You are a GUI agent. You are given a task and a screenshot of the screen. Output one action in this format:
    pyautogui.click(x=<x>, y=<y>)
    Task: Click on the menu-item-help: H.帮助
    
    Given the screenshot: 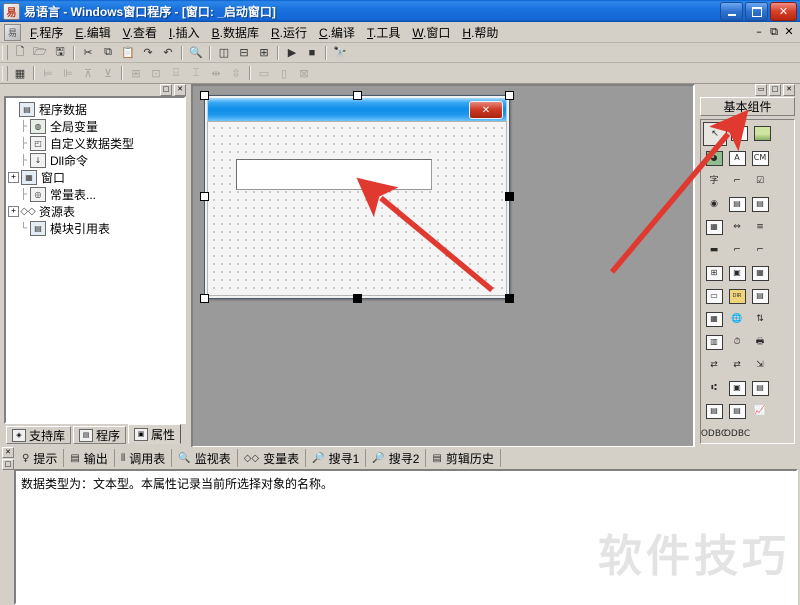 What is the action you would take?
    pyautogui.click(x=480, y=32)
    